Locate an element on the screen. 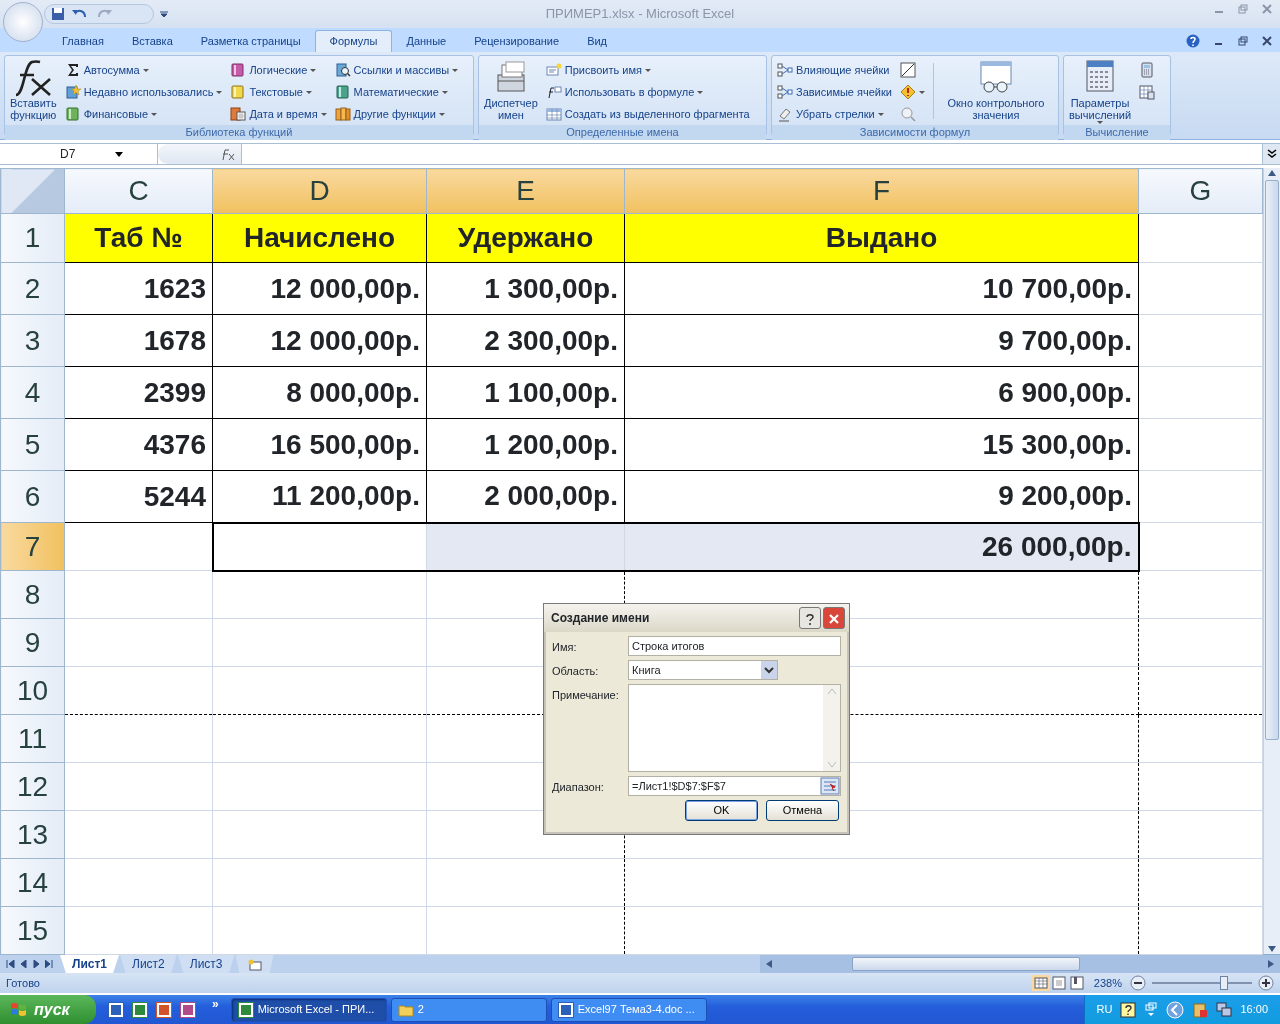 The image size is (1280, 1024). table-cell: 10 700,00р. is located at coordinates (881, 288).